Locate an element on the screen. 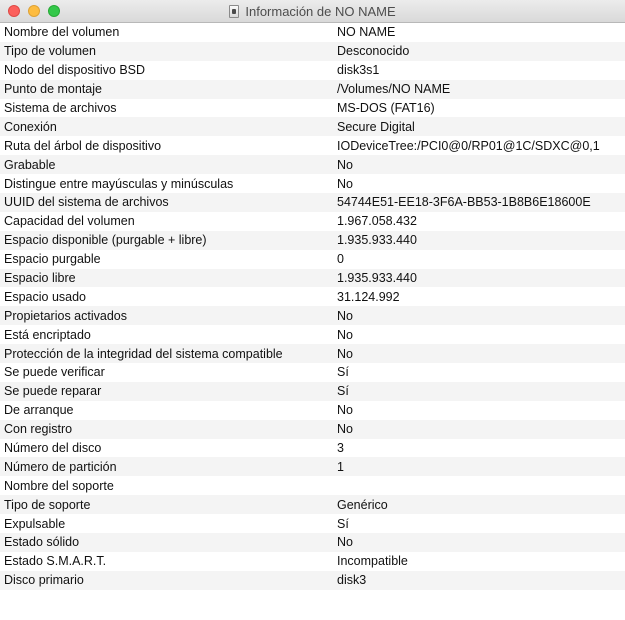 This screenshot has height=620, width=625. row-value: Secure Digital is located at coordinates (376, 126).